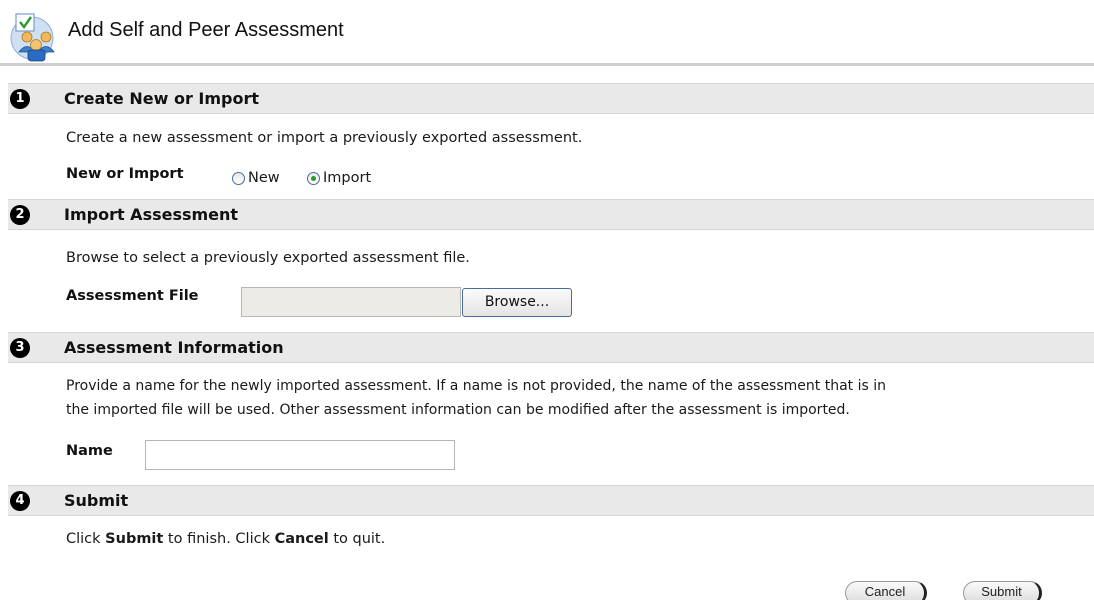 Image resolution: width=1094 pixels, height=600 pixels. I want to click on assessment-file-field, so click(351, 302).